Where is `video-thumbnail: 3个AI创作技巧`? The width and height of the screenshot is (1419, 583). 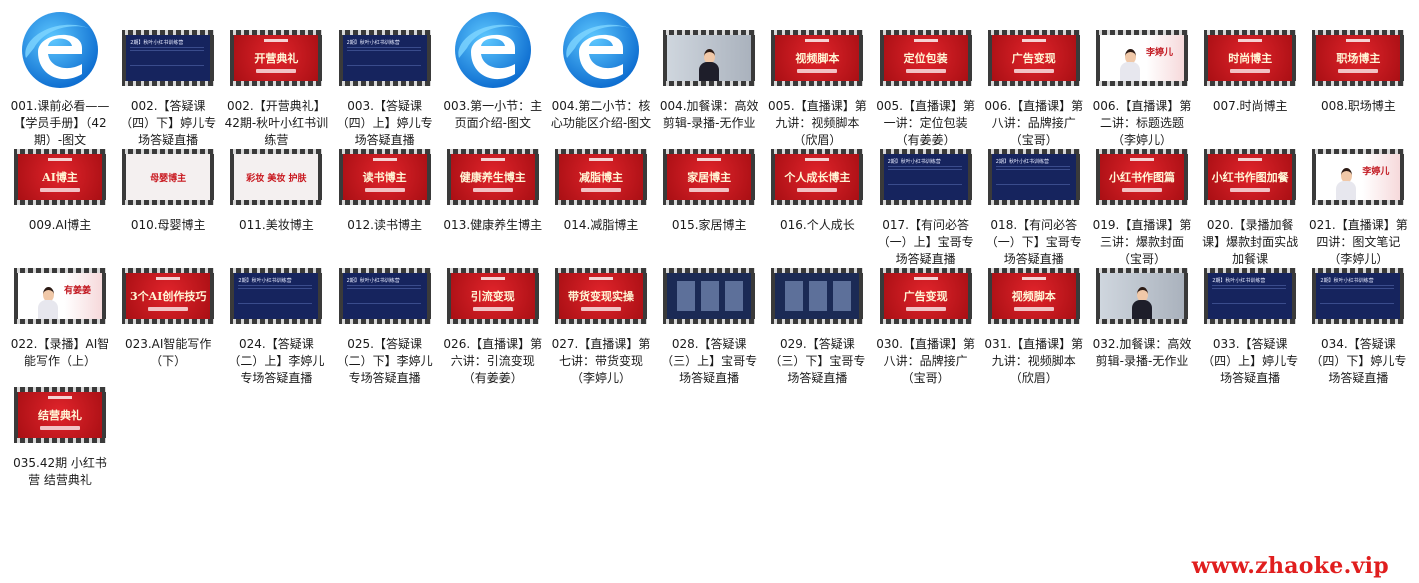
video-thumbnail: 3个AI创作技巧 is located at coordinates (168, 288).